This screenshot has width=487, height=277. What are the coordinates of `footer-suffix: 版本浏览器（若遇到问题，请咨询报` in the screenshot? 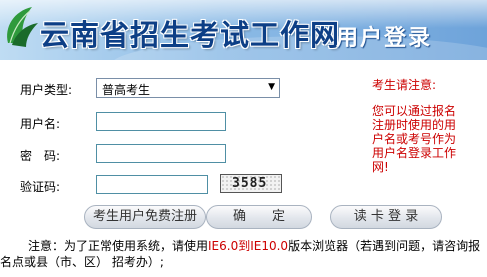 It's located at (384, 246).